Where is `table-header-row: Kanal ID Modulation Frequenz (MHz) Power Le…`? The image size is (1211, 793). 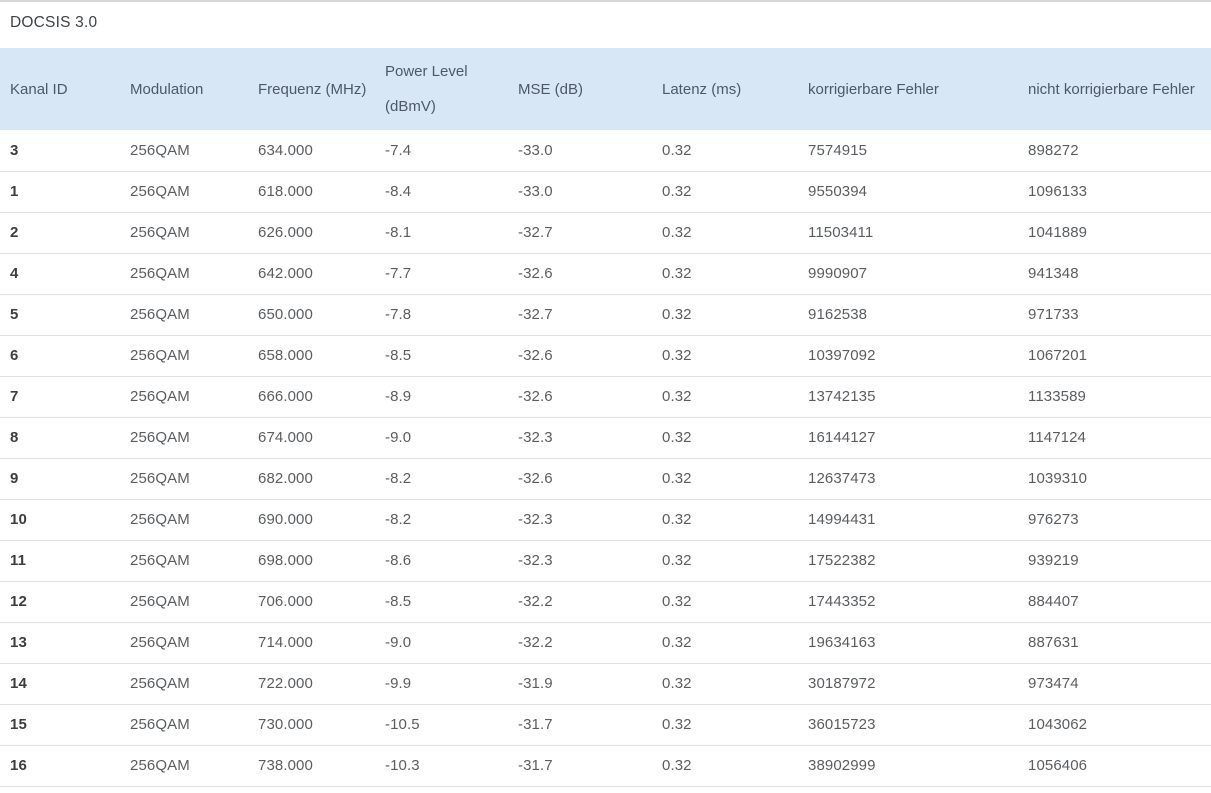
table-header-row: Kanal ID Modulation Frequenz (MHz) Power Le… is located at coordinates (605, 89).